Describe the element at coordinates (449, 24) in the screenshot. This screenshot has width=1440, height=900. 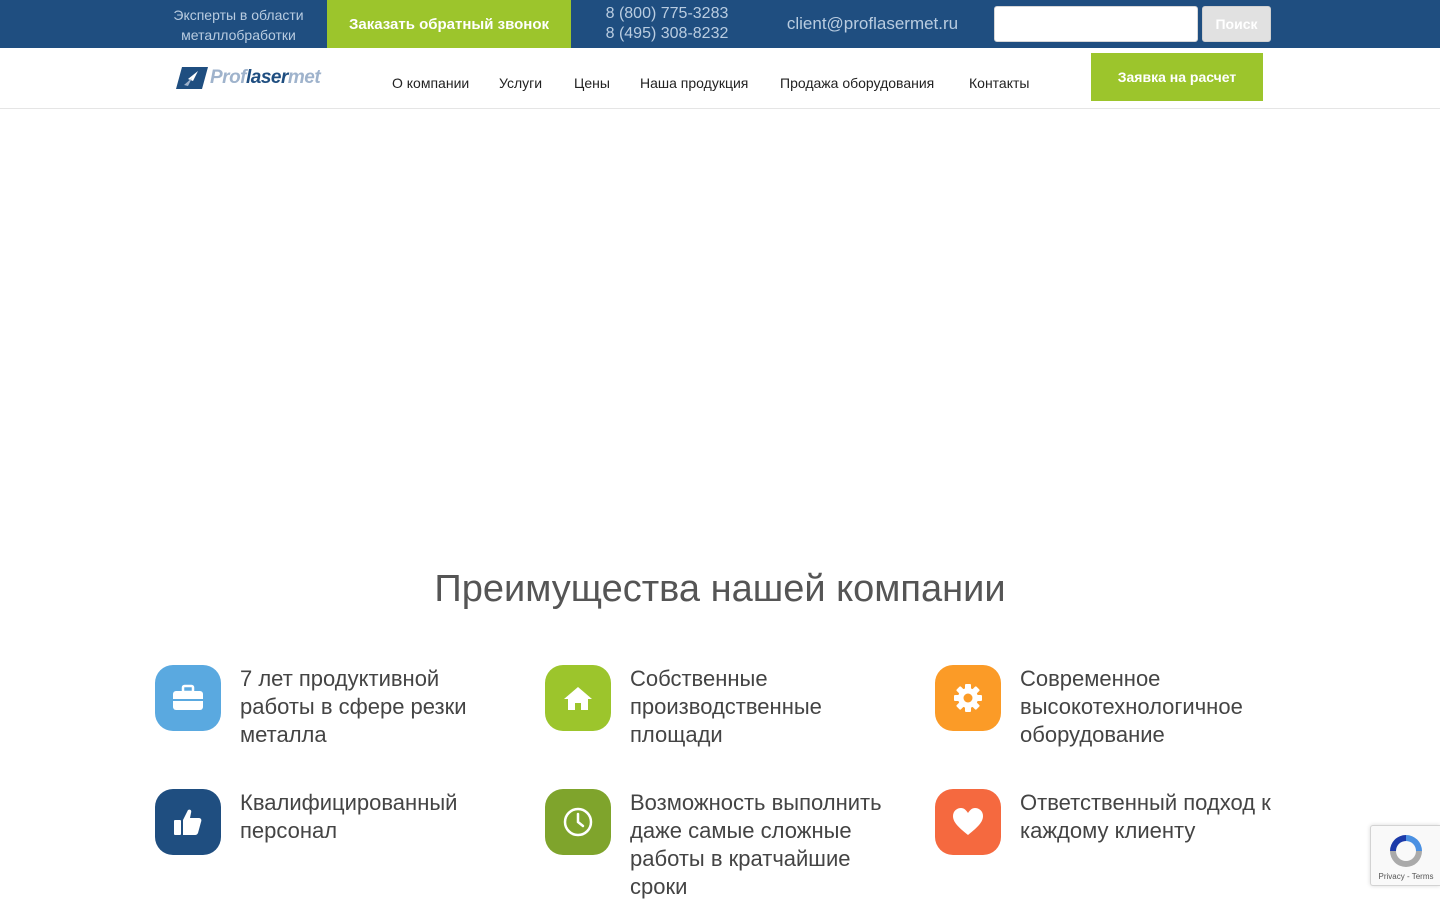
I see `callback-button: Заказать обратный звонок` at that location.